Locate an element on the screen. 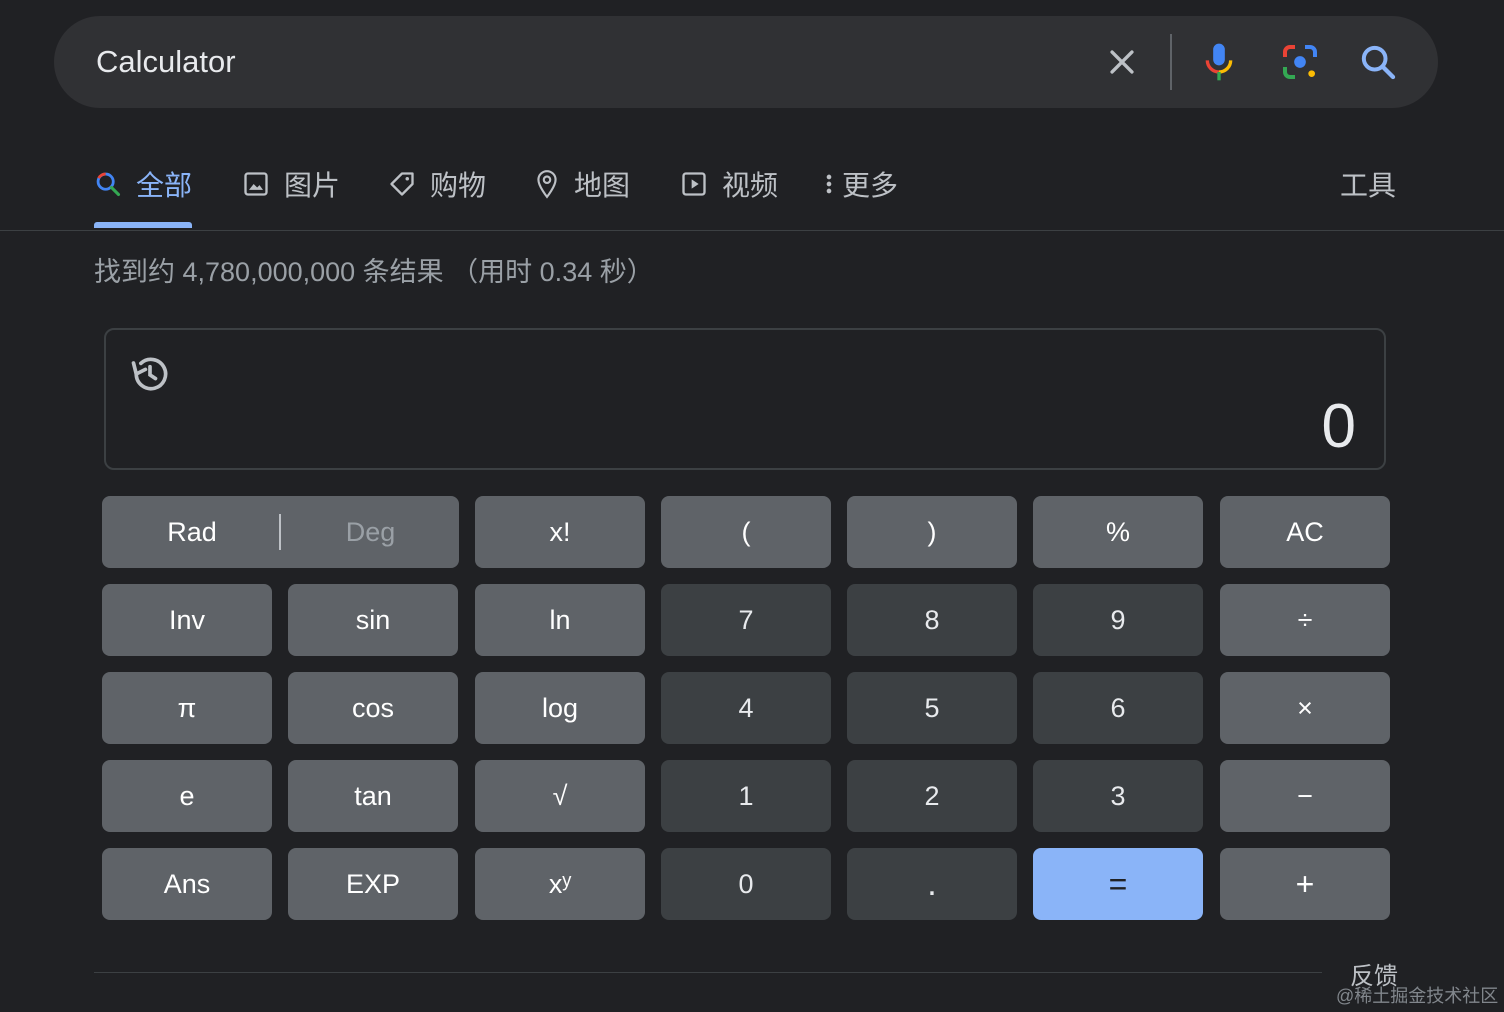 This screenshot has width=1504, height=1012. calculator-display: 0 is located at coordinates (745, 399).